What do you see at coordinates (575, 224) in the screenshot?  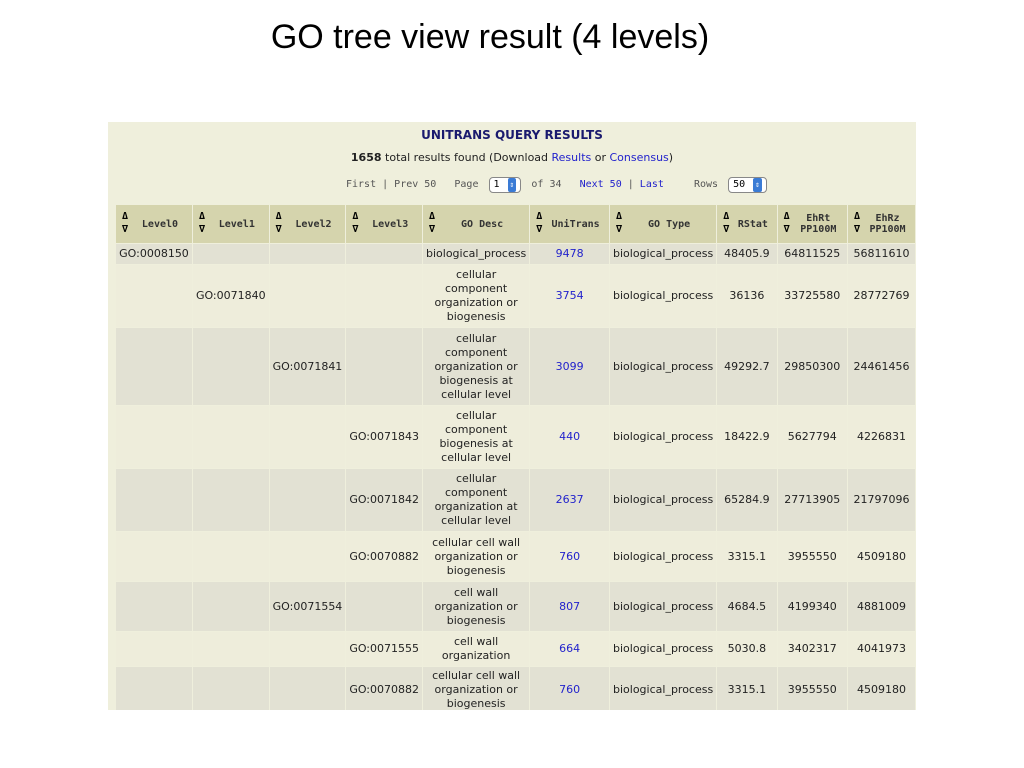 I see `column-label: UniTrans` at bounding box center [575, 224].